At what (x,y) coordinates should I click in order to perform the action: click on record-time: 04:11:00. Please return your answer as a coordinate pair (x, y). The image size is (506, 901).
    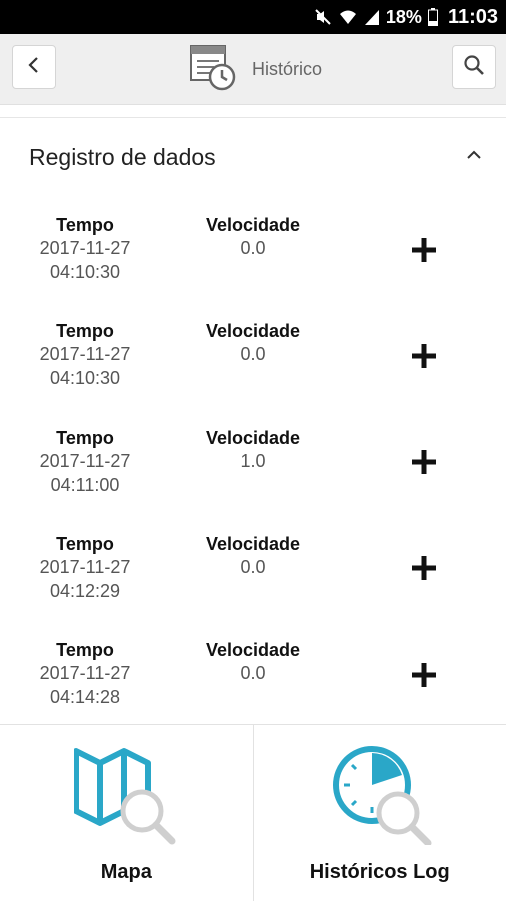
    Looking at the image, I should click on (85, 485).